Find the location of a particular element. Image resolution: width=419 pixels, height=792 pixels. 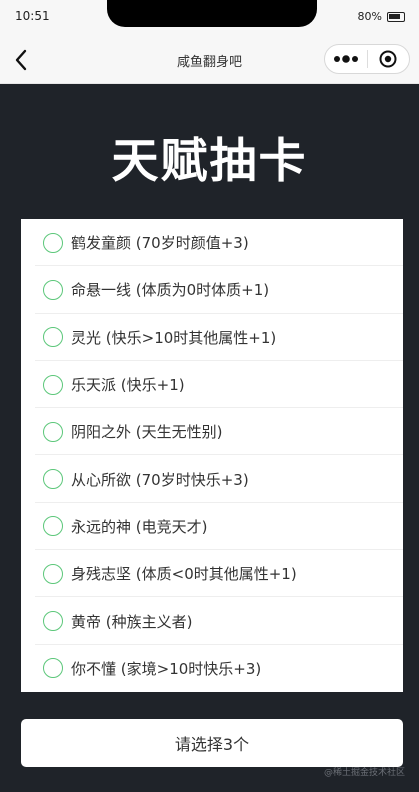

mini-program-capsule is located at coordinates (367, 59).